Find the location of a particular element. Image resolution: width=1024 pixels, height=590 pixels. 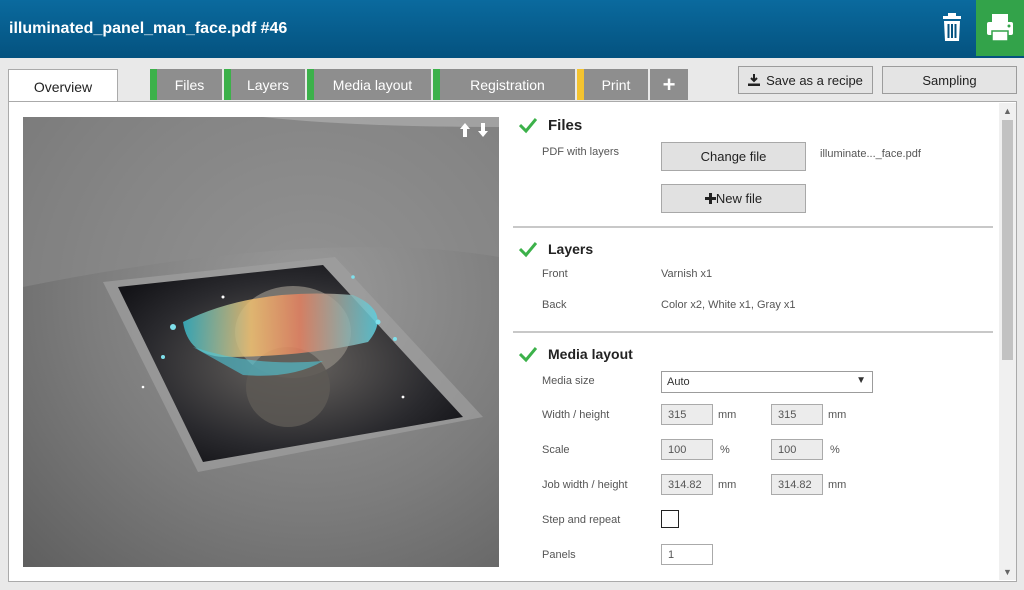

scale-x-input: 100 is located at coordinates (687, 449).